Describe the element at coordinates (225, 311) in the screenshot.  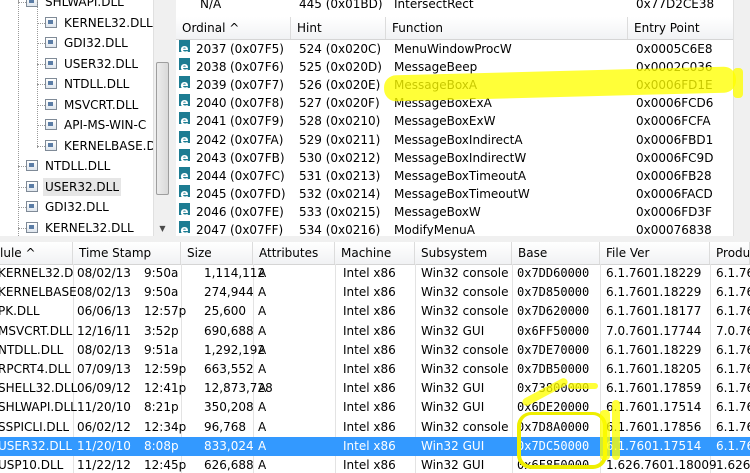
I see `size-cell: 25,600` at that location.